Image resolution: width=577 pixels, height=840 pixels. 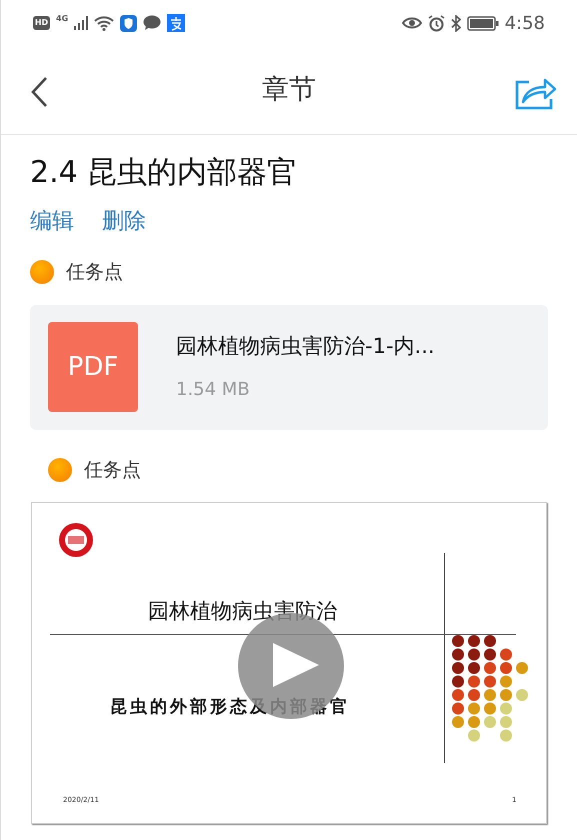 What do you see at coordinates (152, 23) in the screenshot?
I see `chat-icon` at bounding box center [152, 23].